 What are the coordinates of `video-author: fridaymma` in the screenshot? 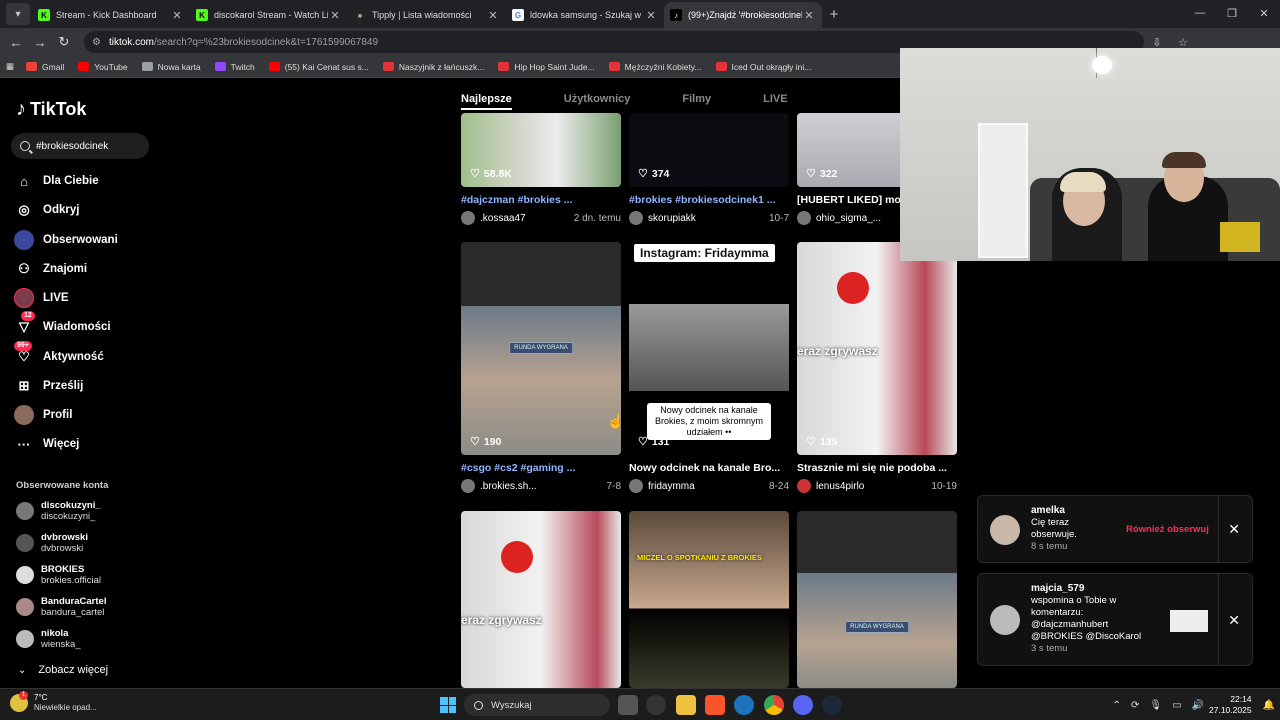 It's located at (708, 486).